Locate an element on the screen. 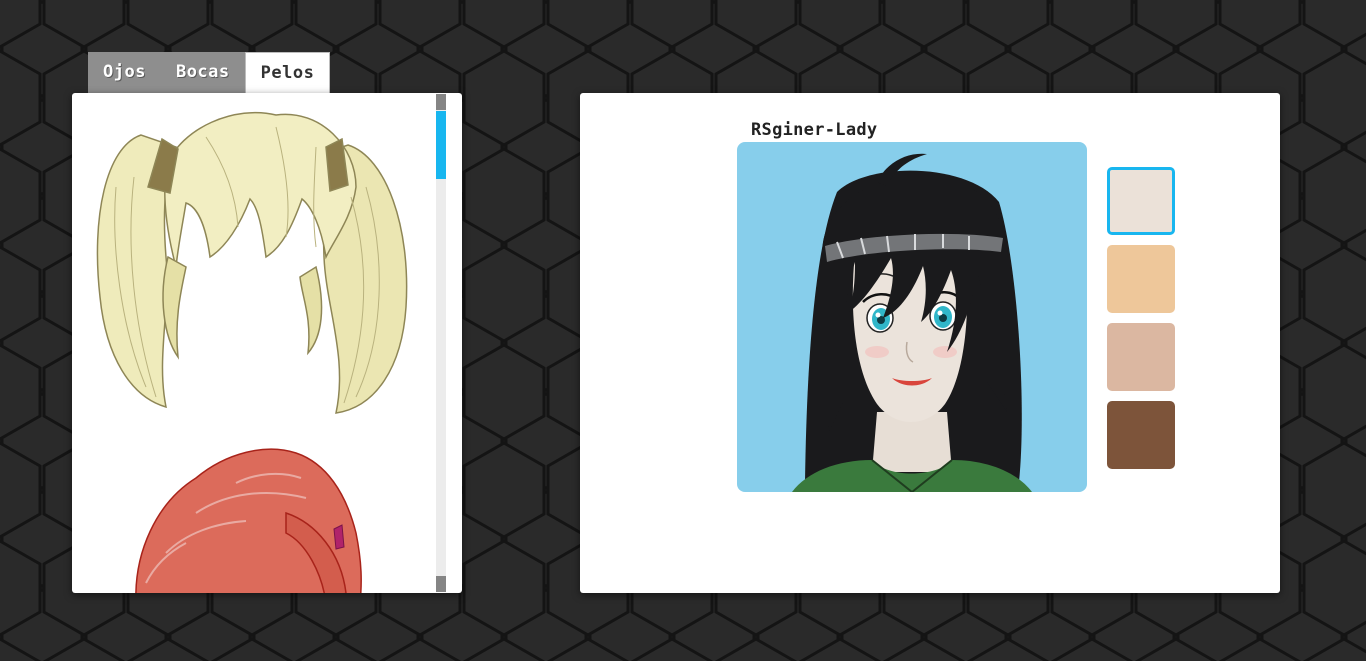 The height and width of the screenshot is (661, 1366). scroll-down-button is located at coordinates (441, 584).